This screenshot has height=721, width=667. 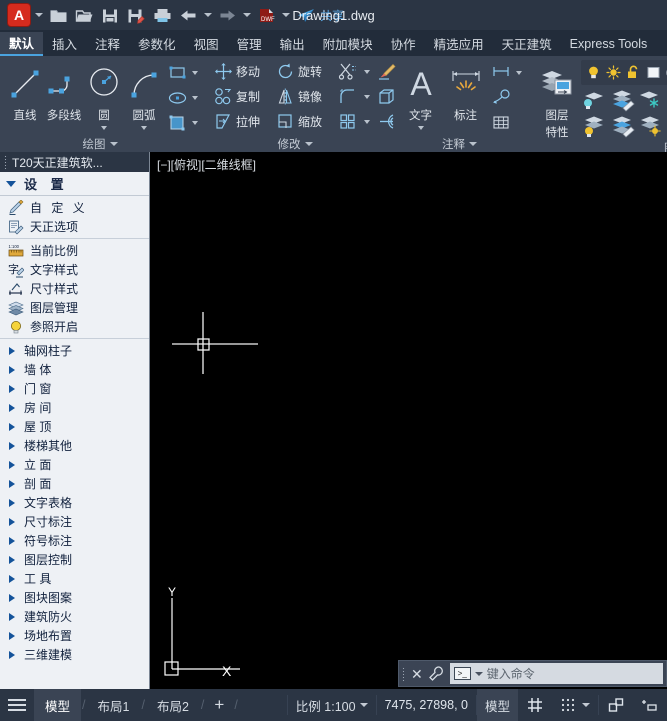 What do you see at coordinates (162, 15) in the screenshot?
I see `plot-button` at bounding box center [162, 15].